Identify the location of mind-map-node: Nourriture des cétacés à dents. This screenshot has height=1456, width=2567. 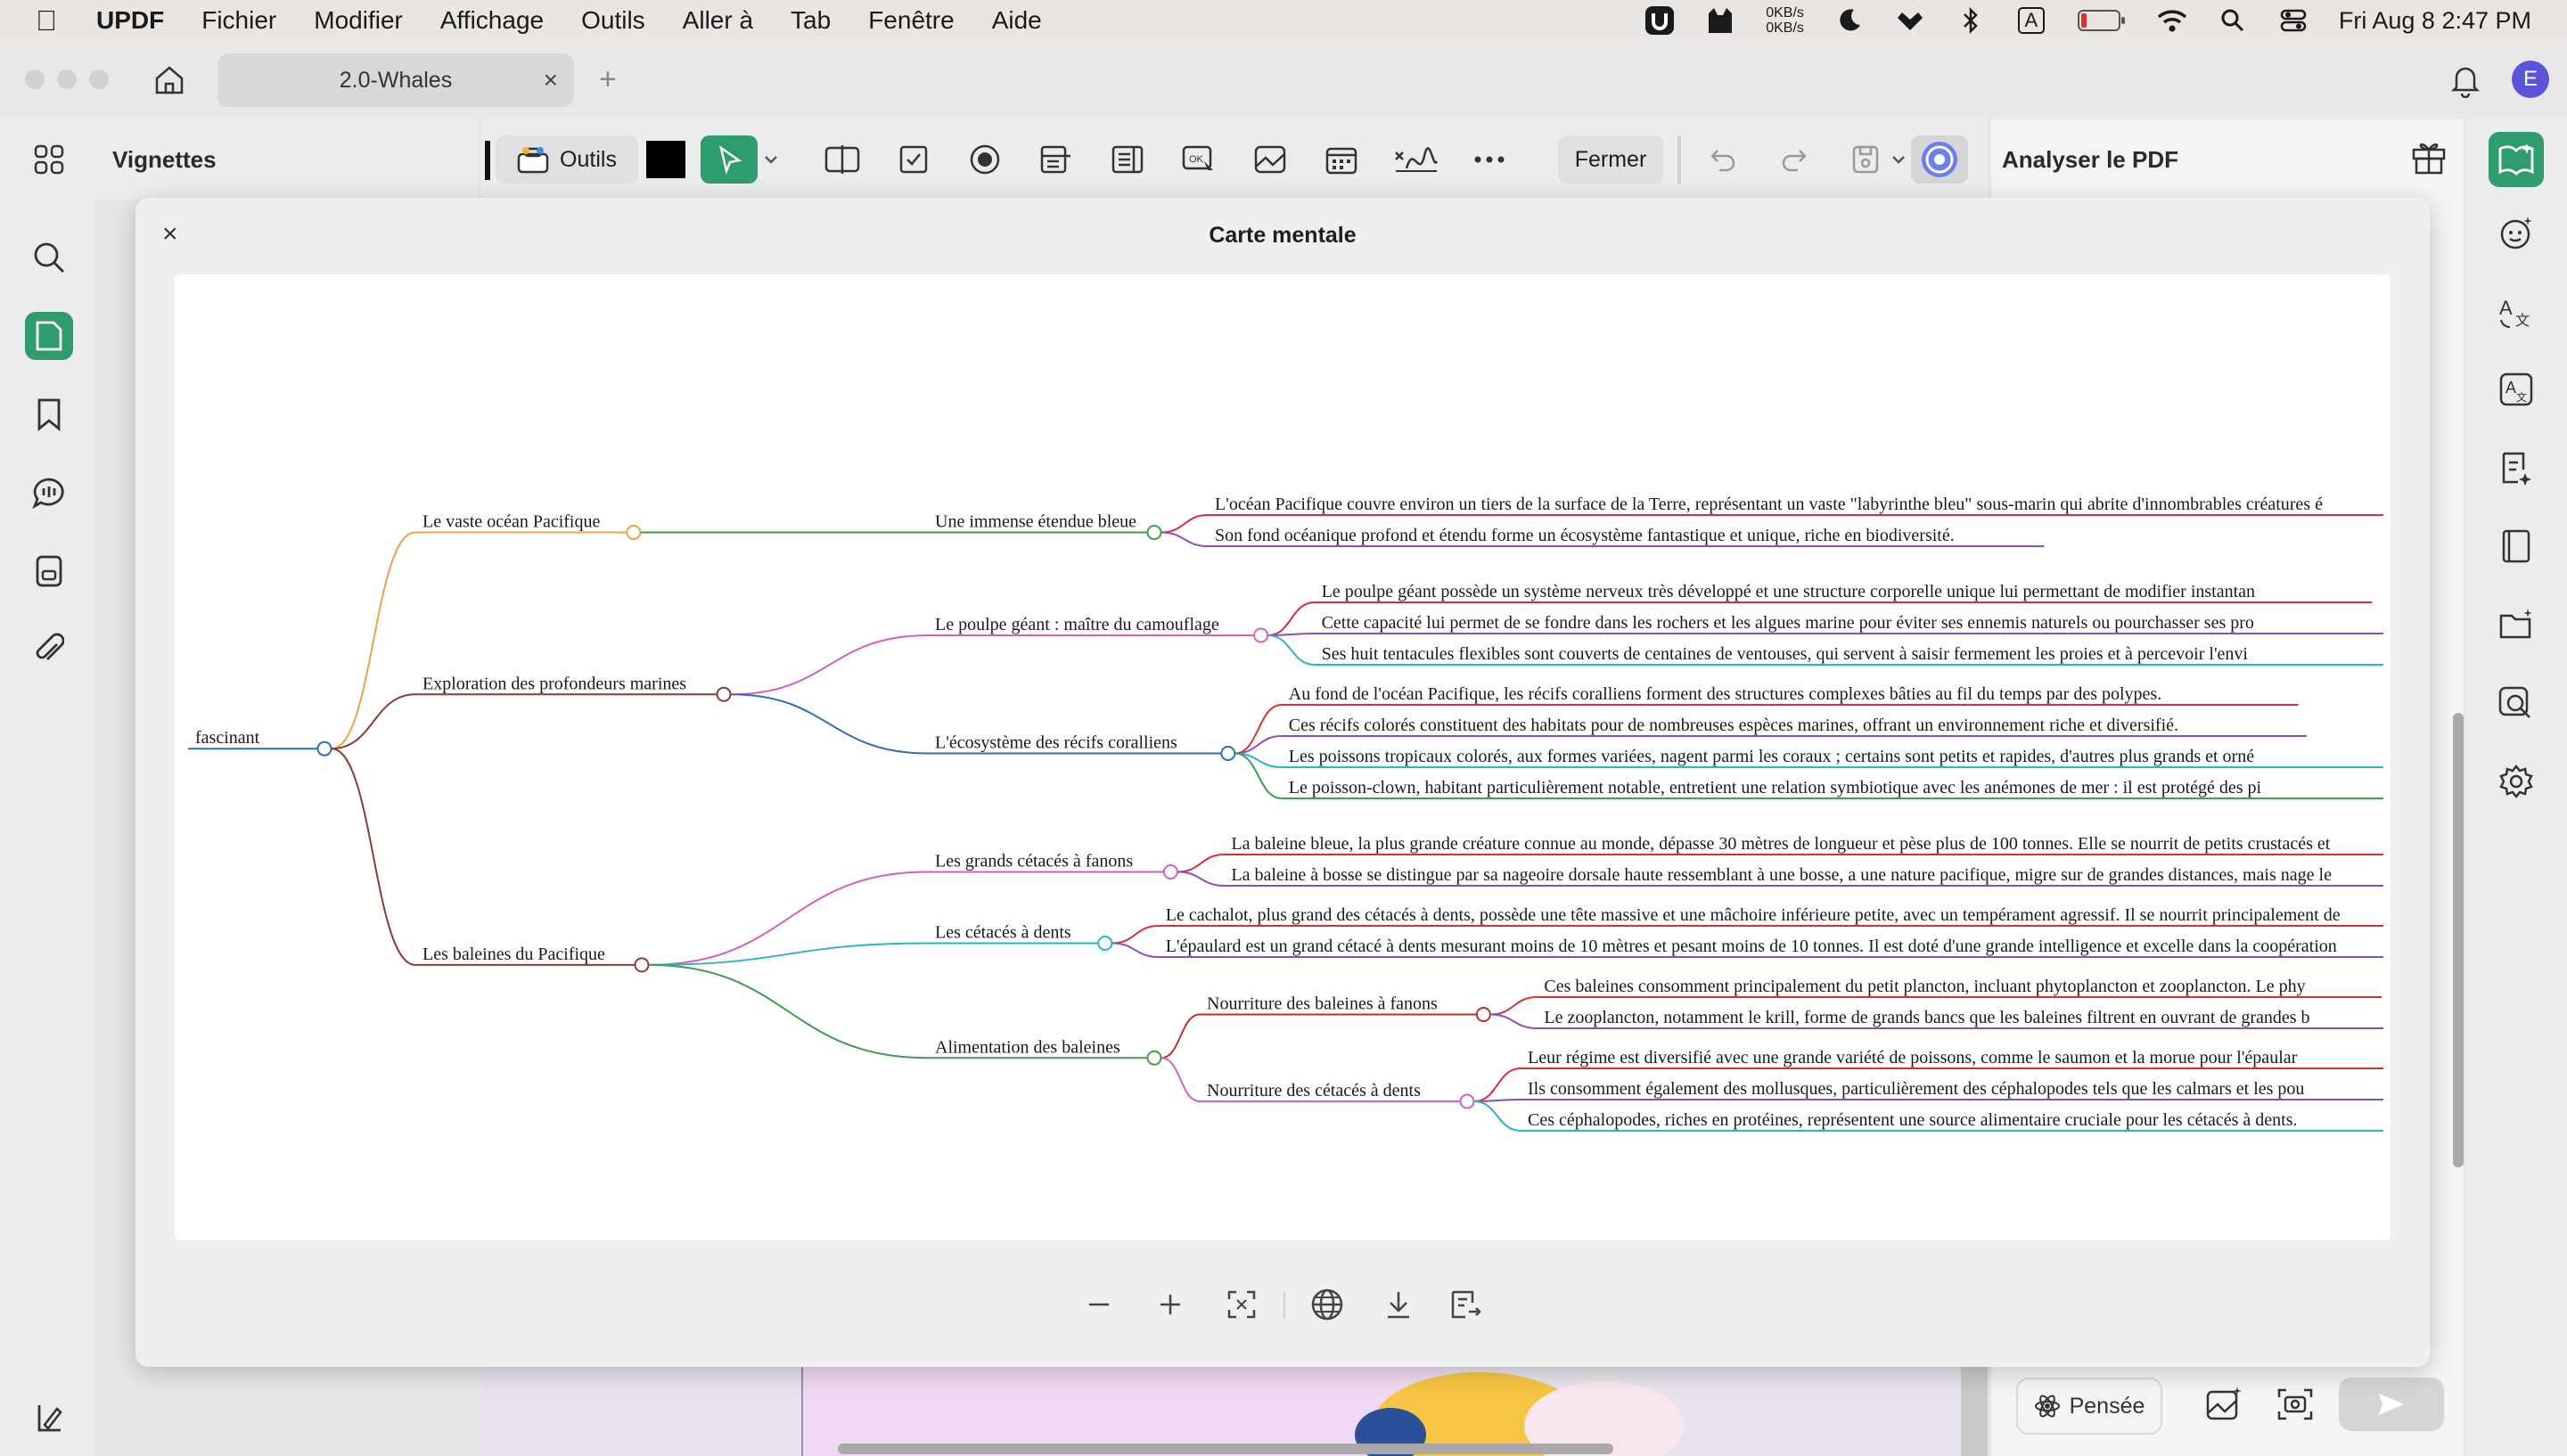
(1314, 1090).